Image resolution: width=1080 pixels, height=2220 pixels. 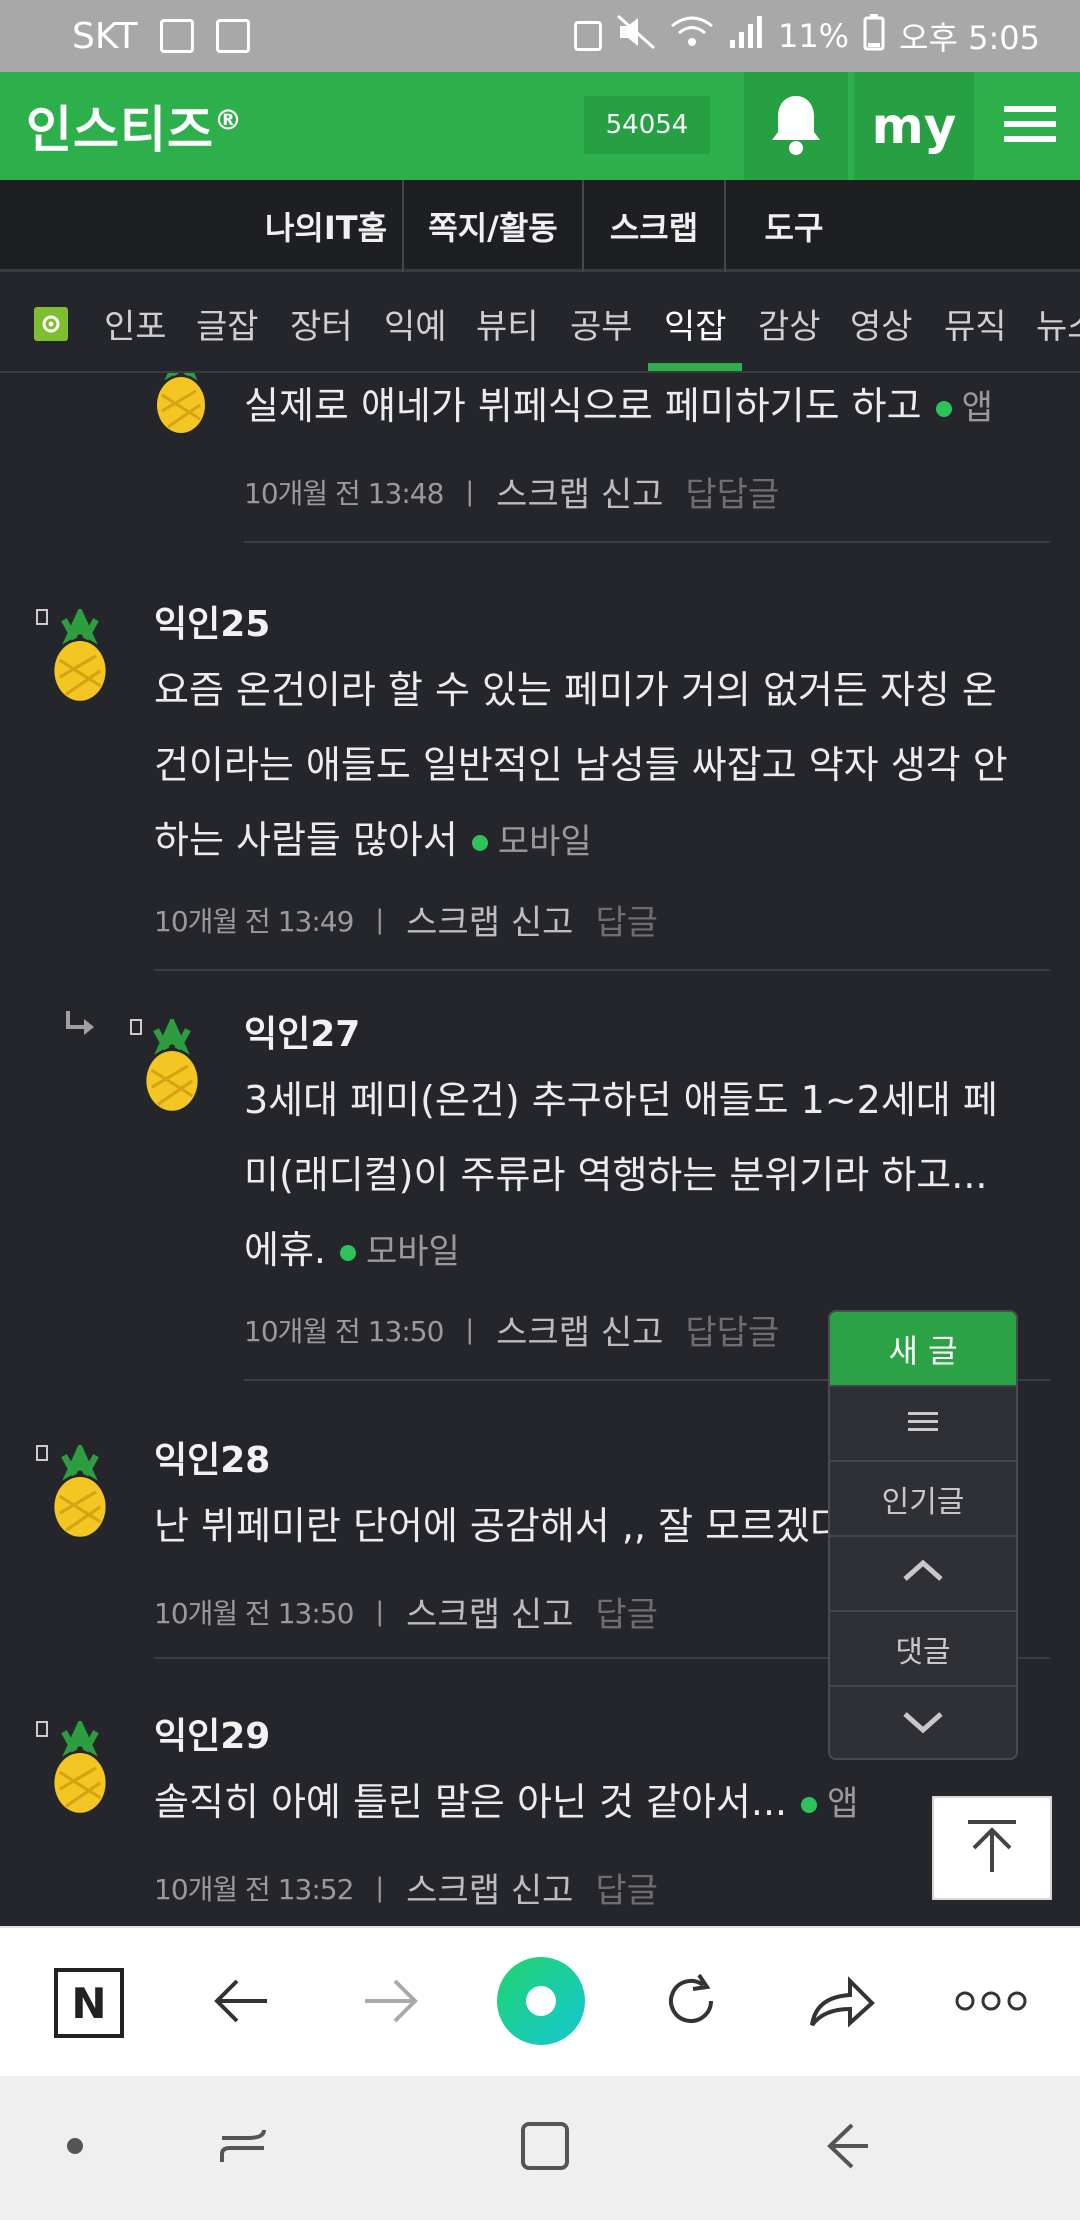 I want to click on battery-percent: 11%, so click(x=813, y=36).